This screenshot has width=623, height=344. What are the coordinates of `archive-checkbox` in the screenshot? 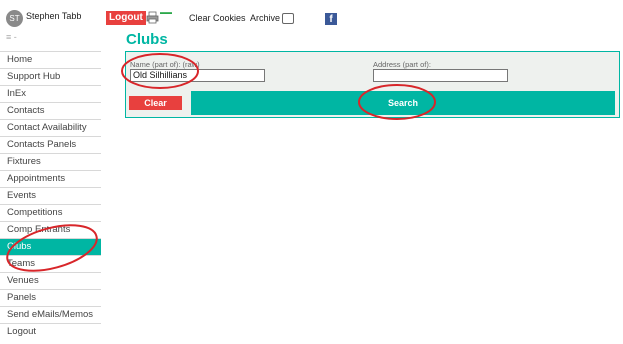 It's located at (288, 18).